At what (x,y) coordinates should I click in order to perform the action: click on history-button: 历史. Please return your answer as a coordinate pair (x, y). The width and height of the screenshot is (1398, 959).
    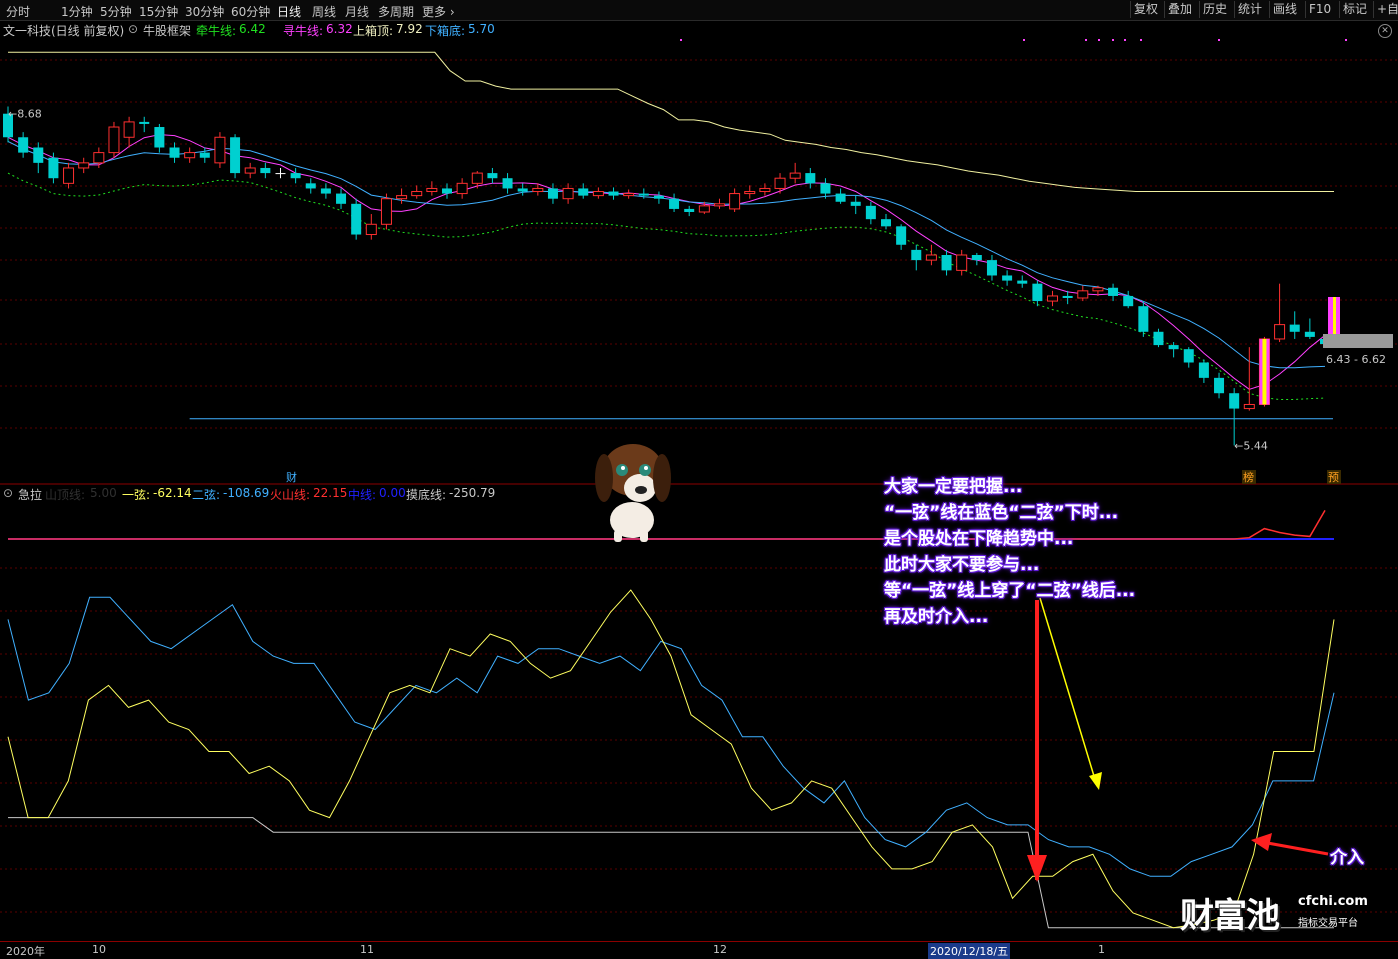
    Looking at the image, I should click on (1214, 9).